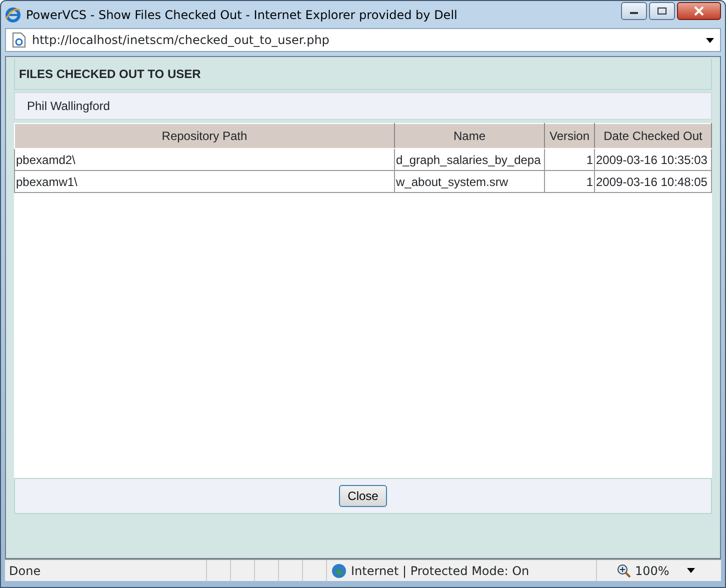 Image resolution: width=726 pixels, height=588 pixels. What do you see at coordinates (13, 14) in the screenshot?
I see `browser-logo-icon` at bounding box center [13, 14].